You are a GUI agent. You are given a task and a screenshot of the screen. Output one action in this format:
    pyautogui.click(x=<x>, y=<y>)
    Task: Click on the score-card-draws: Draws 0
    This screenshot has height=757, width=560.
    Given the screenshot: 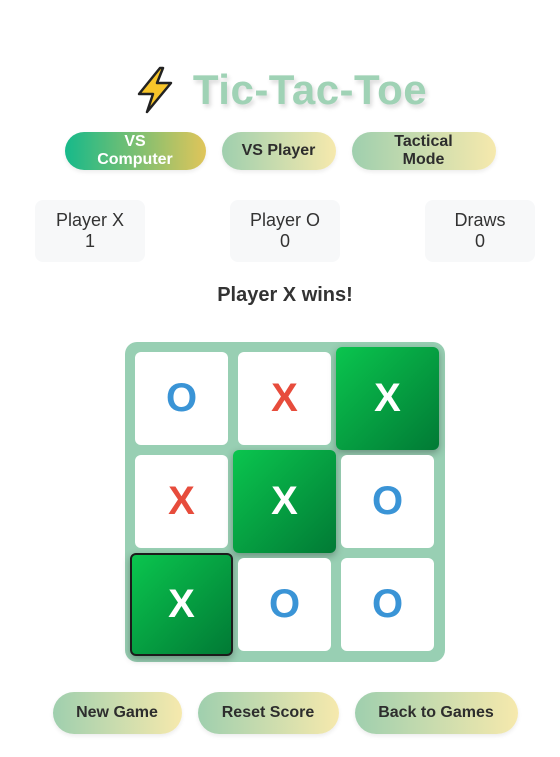 What is the action you would take?
    pyautogui.click(x=480, y=231)
    